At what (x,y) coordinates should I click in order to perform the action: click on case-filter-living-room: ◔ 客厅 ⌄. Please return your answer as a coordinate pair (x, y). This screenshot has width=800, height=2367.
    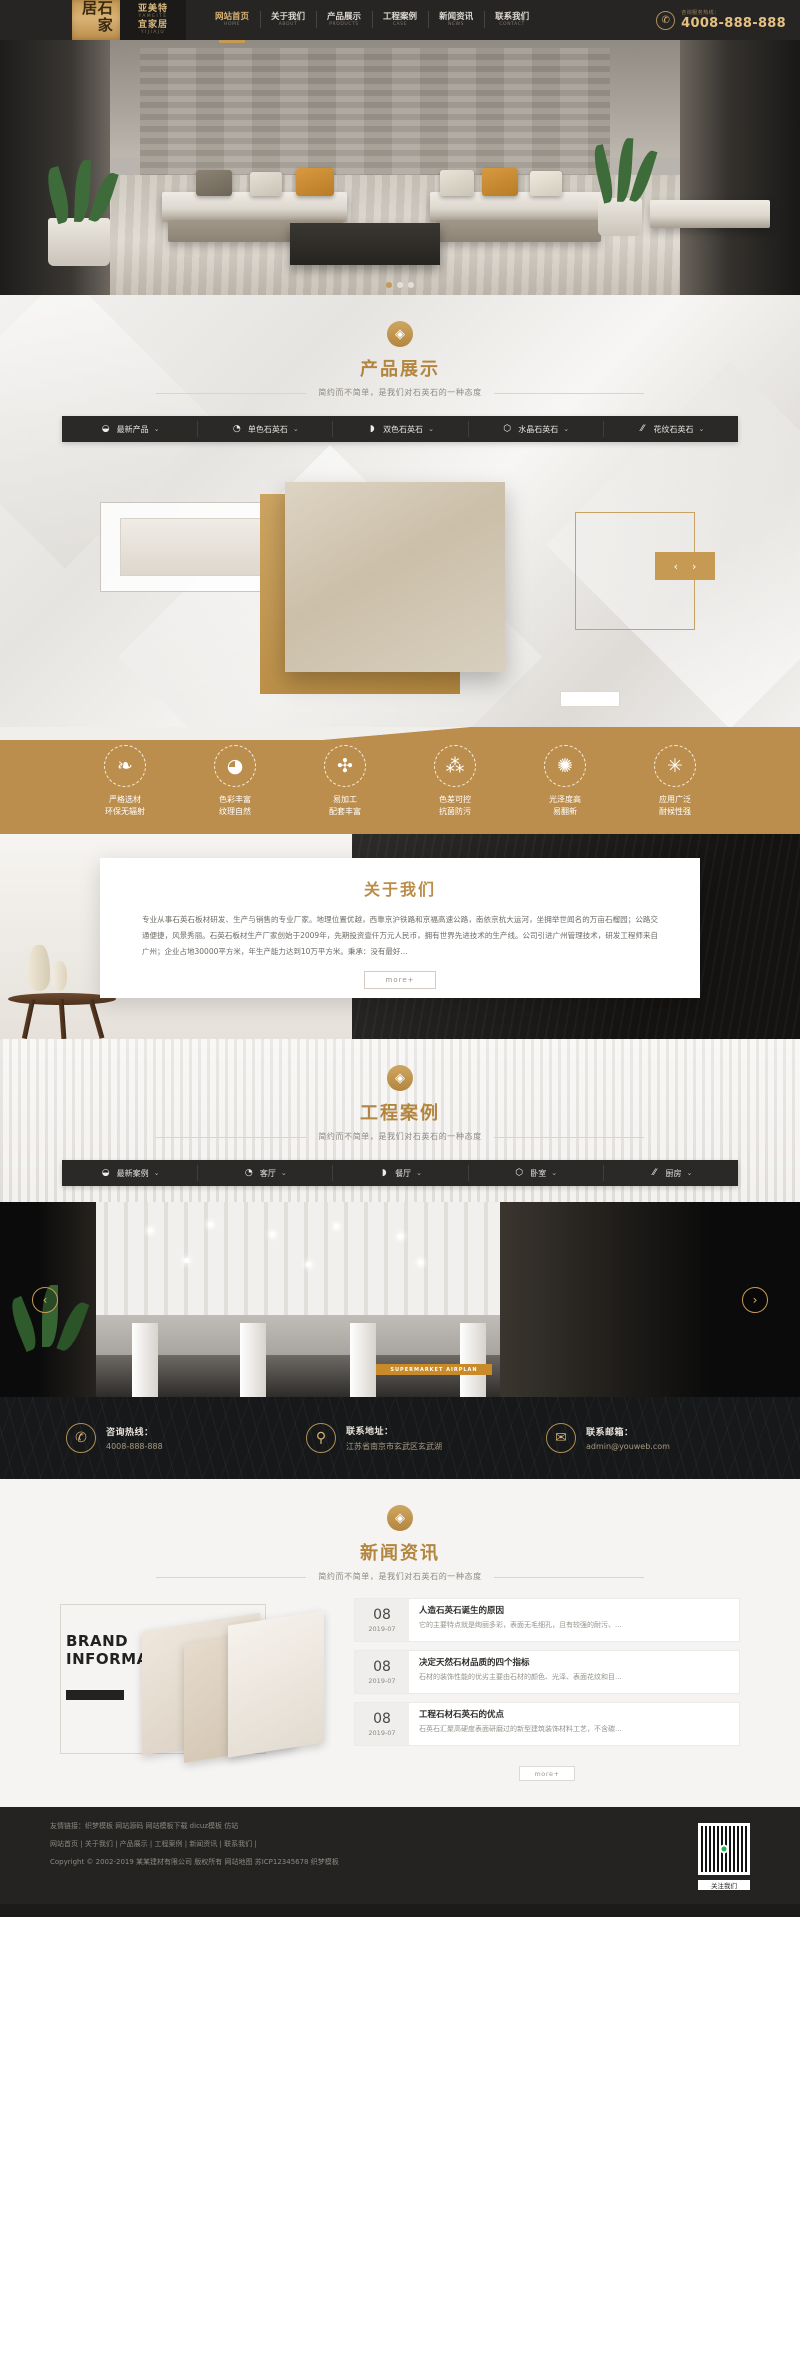
    Looking at the image, I should click on (264, 1173).